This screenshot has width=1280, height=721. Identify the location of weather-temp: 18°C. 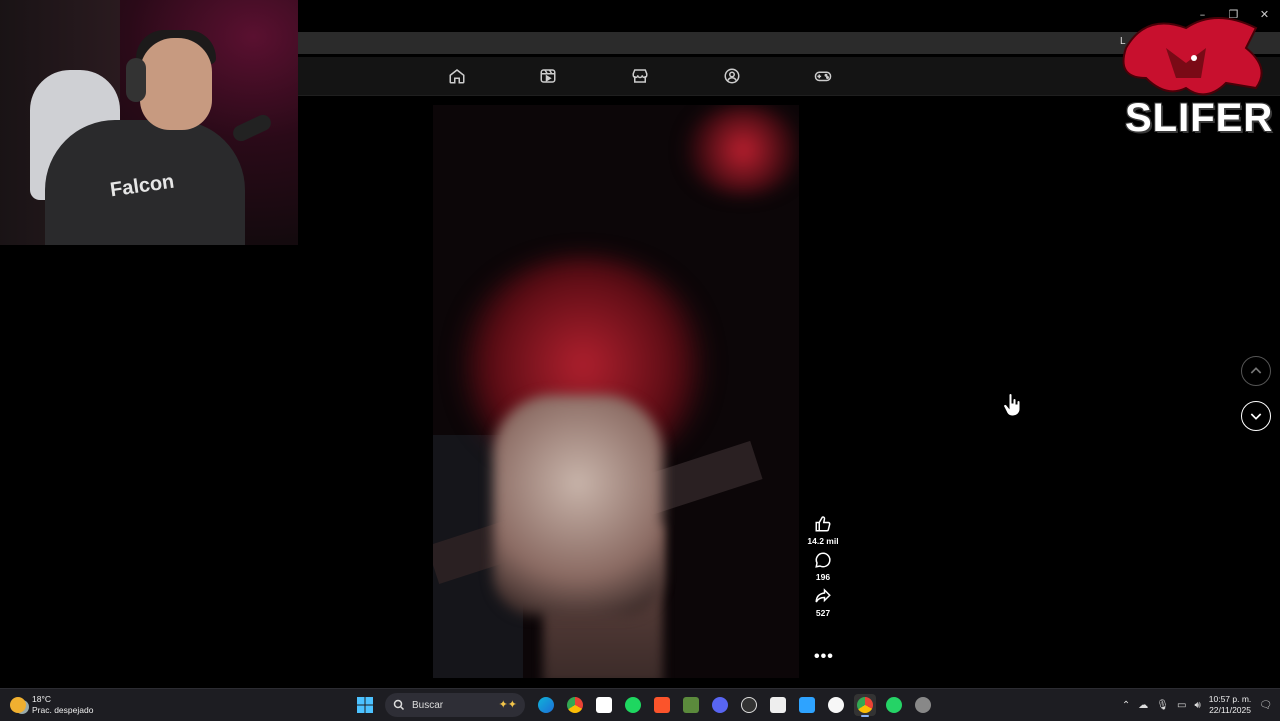
(41, 699).